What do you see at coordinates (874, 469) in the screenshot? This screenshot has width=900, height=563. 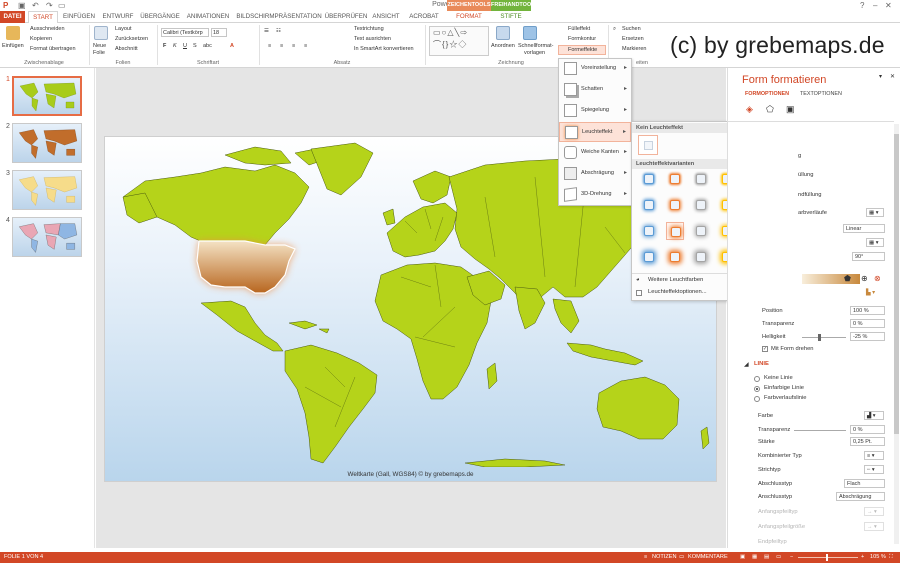 I see `dash-type-dropdown: ┄ ▾` at bounding box center [874, 469].